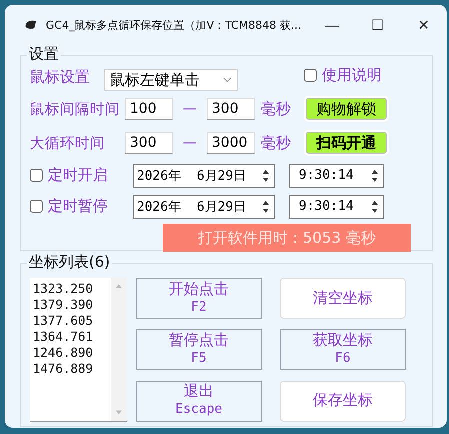  What do you see at coordinates (81, 206) in the screenshot?
I see `timer-checkbox: 定时暂停` at bounding box center [81, 206].